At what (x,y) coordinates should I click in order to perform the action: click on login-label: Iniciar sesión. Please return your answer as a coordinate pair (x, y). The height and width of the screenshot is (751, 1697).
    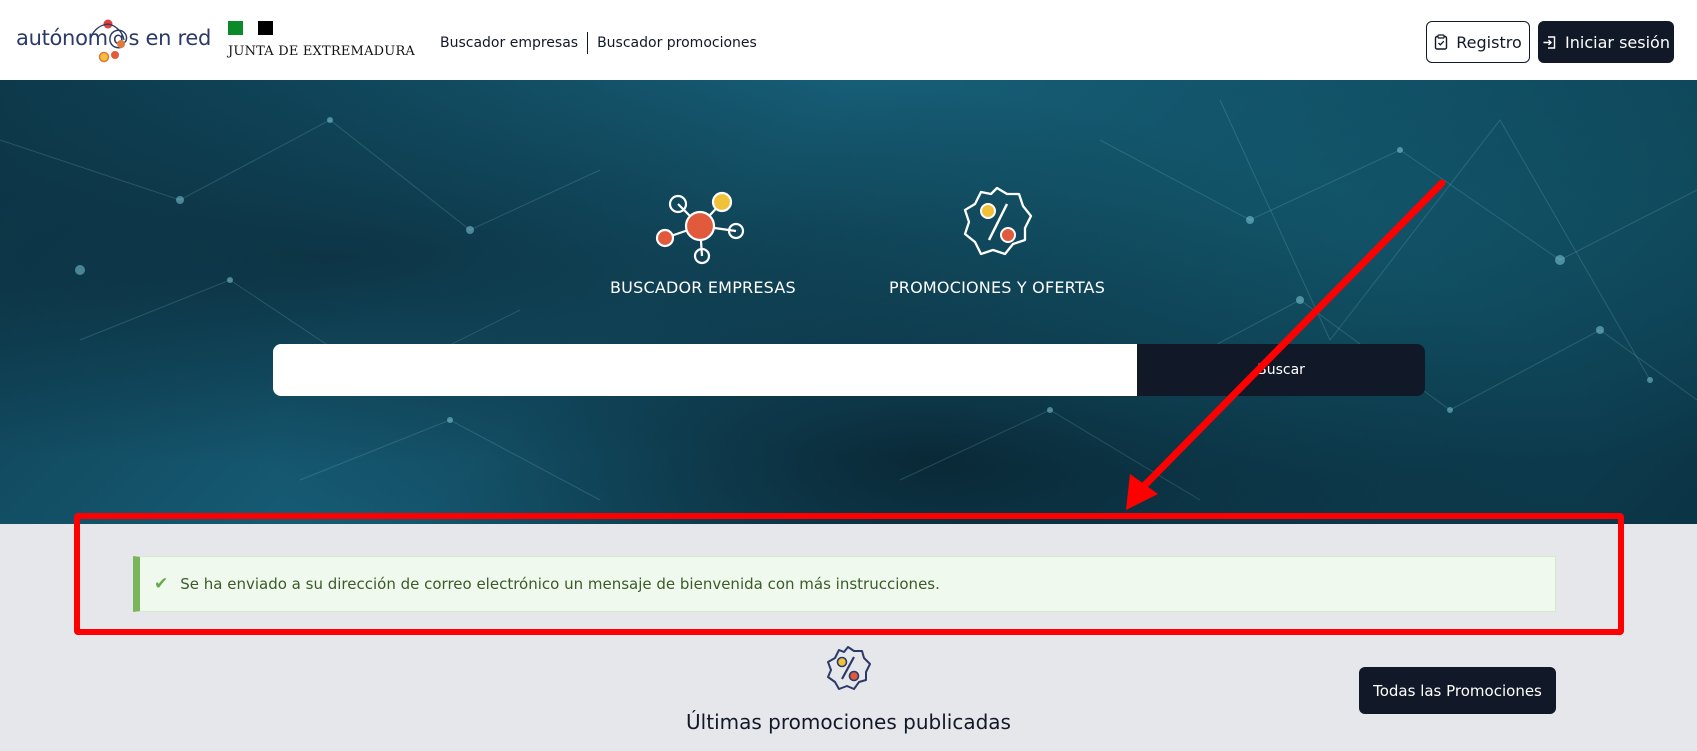
    Looking at the image, I should click on (1617, 42).